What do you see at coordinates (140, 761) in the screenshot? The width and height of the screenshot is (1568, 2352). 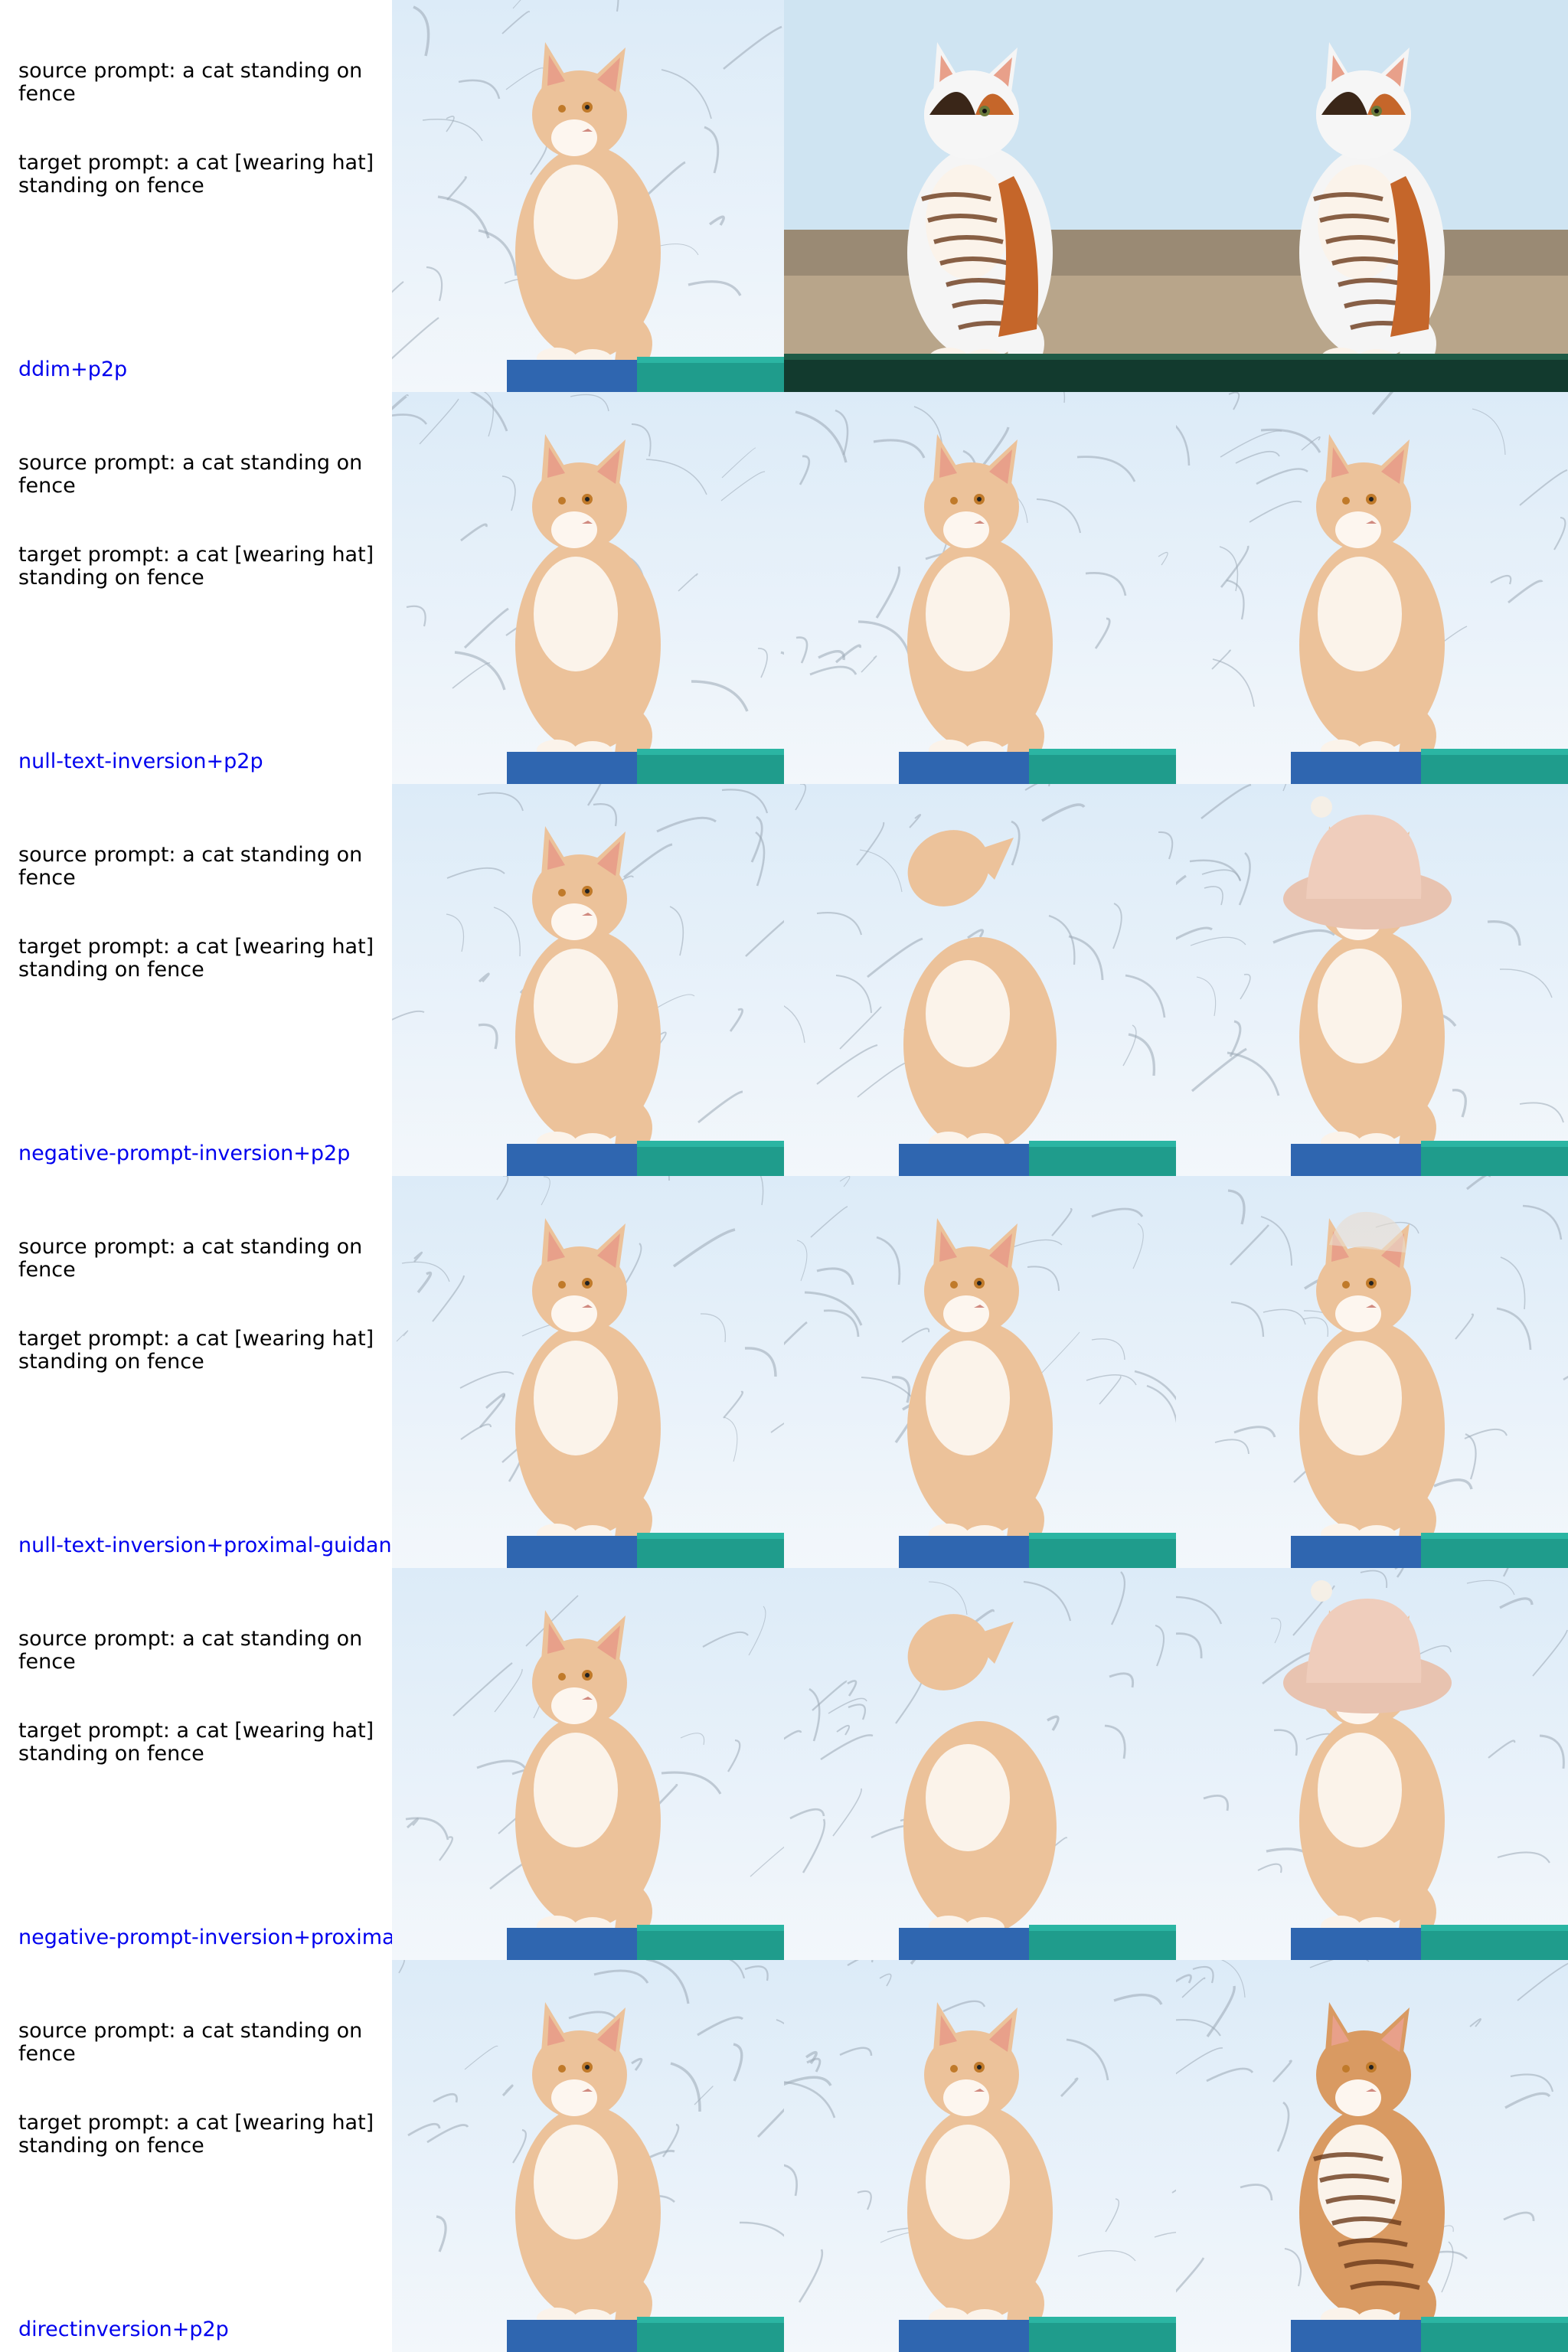 I see `method-label: null-text-inversion+p2p` at bounding box center [140, 761].